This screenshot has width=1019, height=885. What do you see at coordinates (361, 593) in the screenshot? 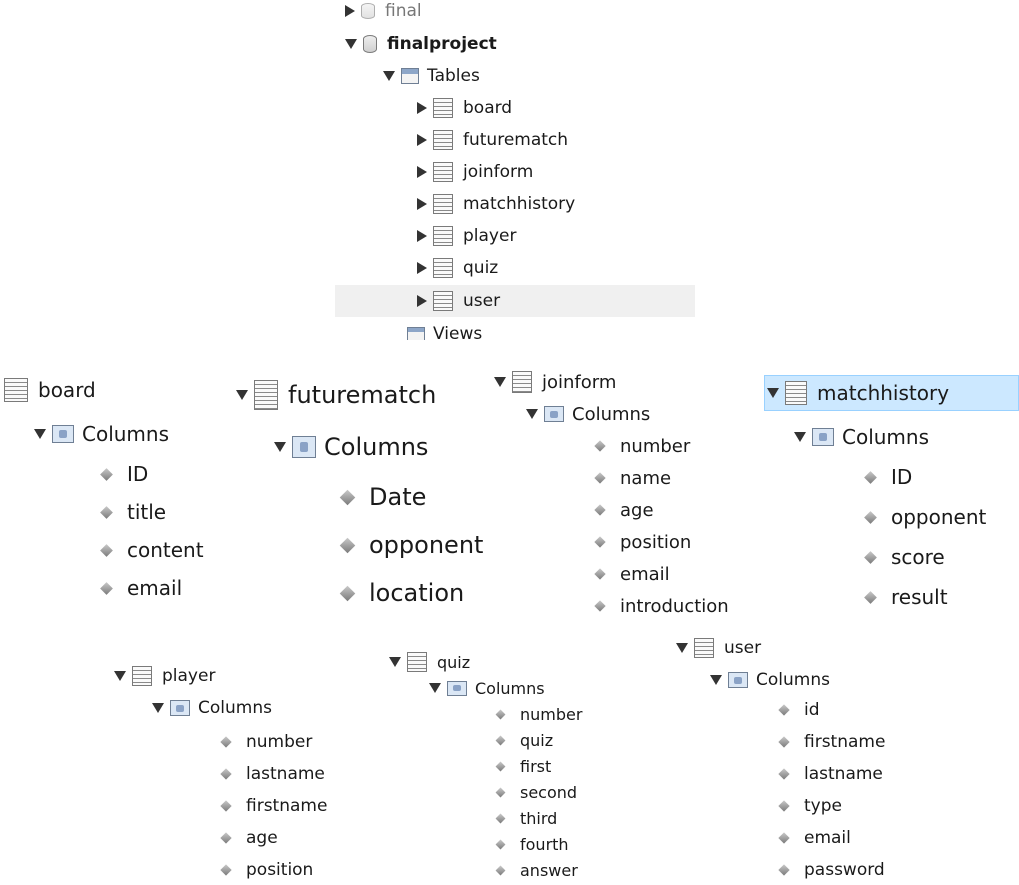
I see `column-item: location` at bounding box center [361, 593].